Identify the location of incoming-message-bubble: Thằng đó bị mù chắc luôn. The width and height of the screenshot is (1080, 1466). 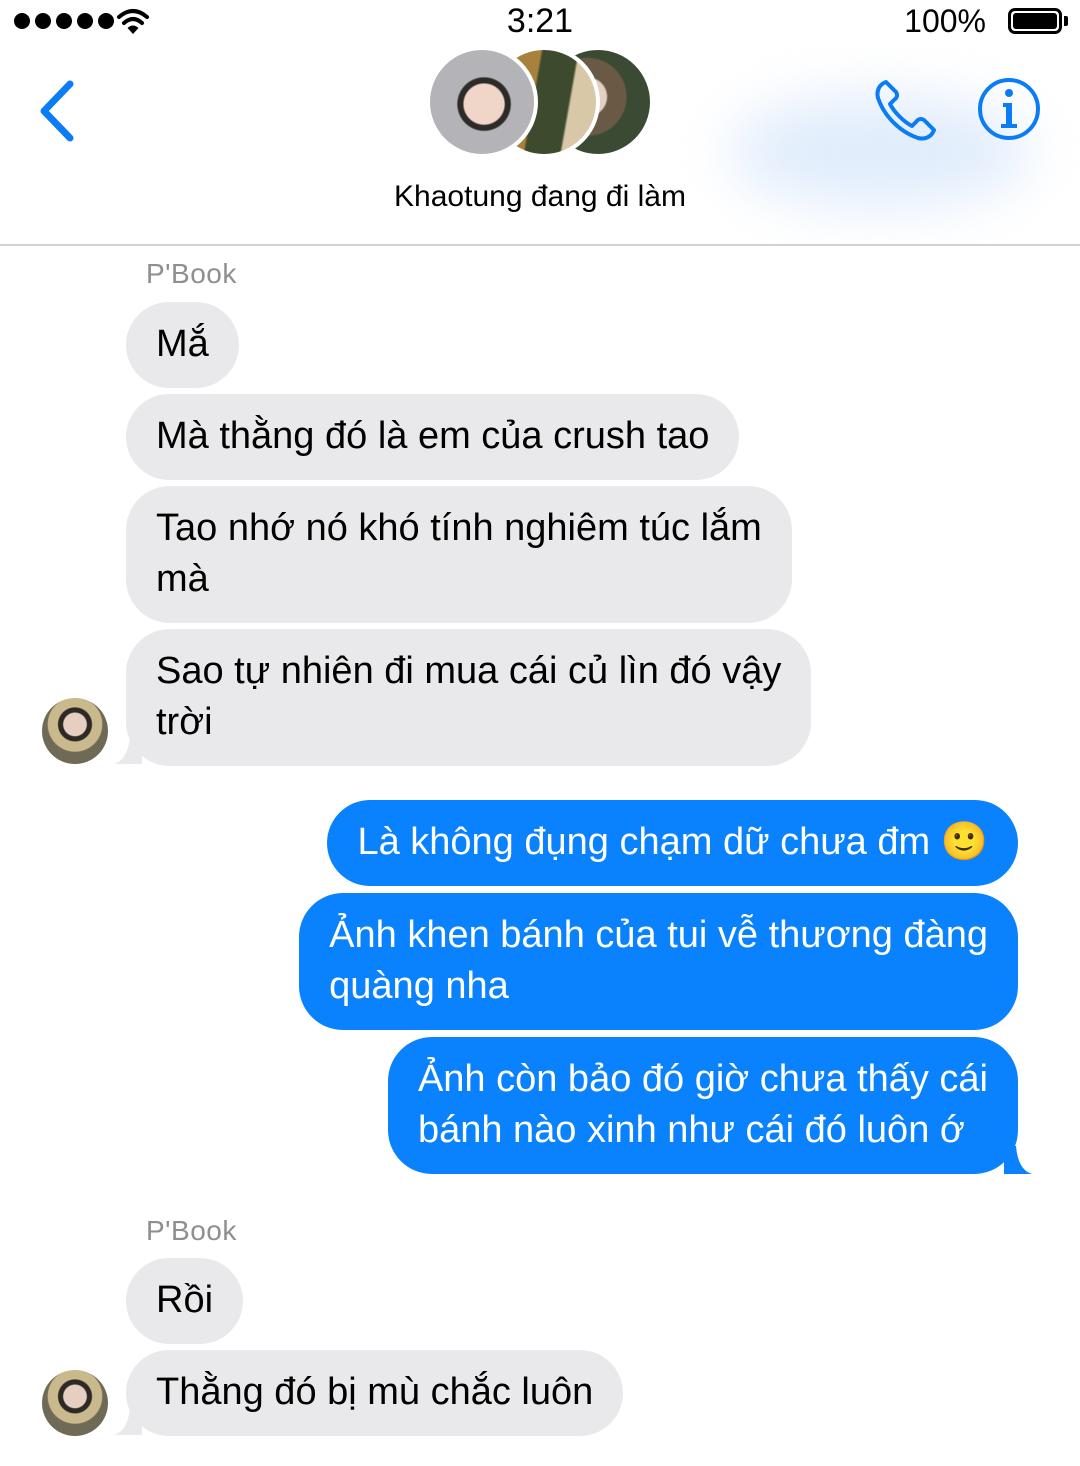
(375, 1393).